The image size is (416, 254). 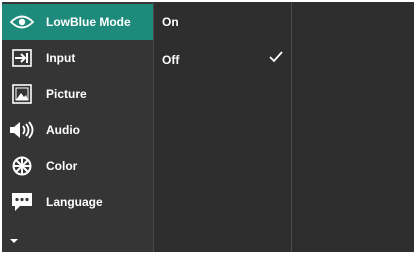 What do you see at coordinates (77, 58) in the screenshot?
I see `menu-item-input: Input` at bounding box center [77, 58].